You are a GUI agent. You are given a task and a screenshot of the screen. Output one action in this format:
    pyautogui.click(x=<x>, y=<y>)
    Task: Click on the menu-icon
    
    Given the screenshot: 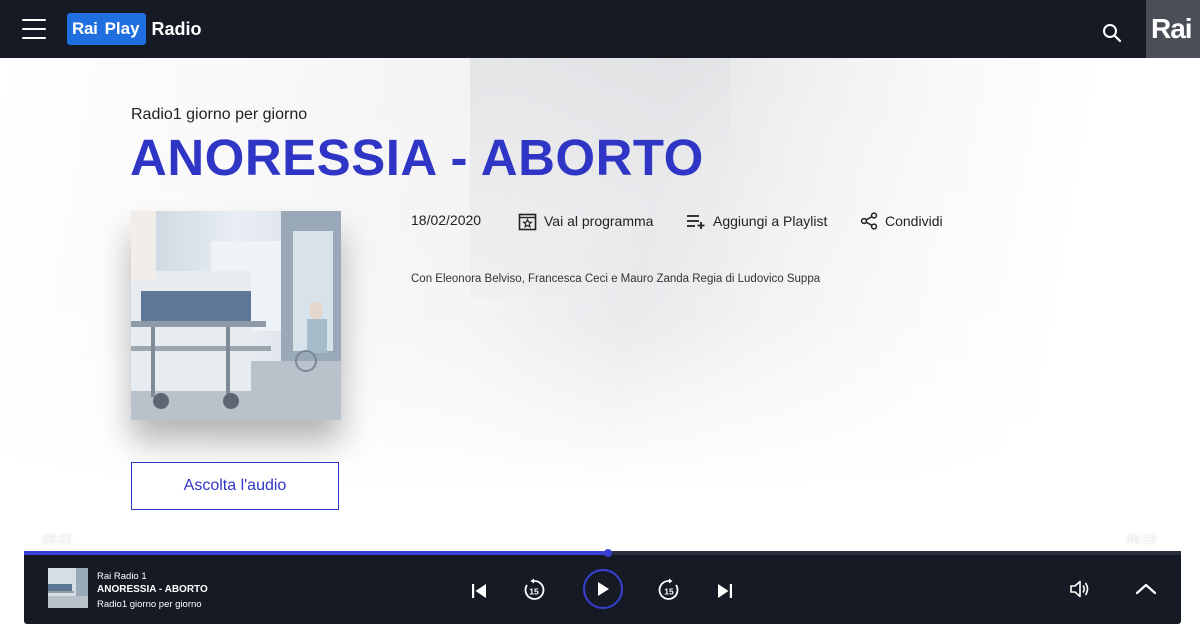 What is the action you would take?
    pyautogui.click(x=34, y=29)
    